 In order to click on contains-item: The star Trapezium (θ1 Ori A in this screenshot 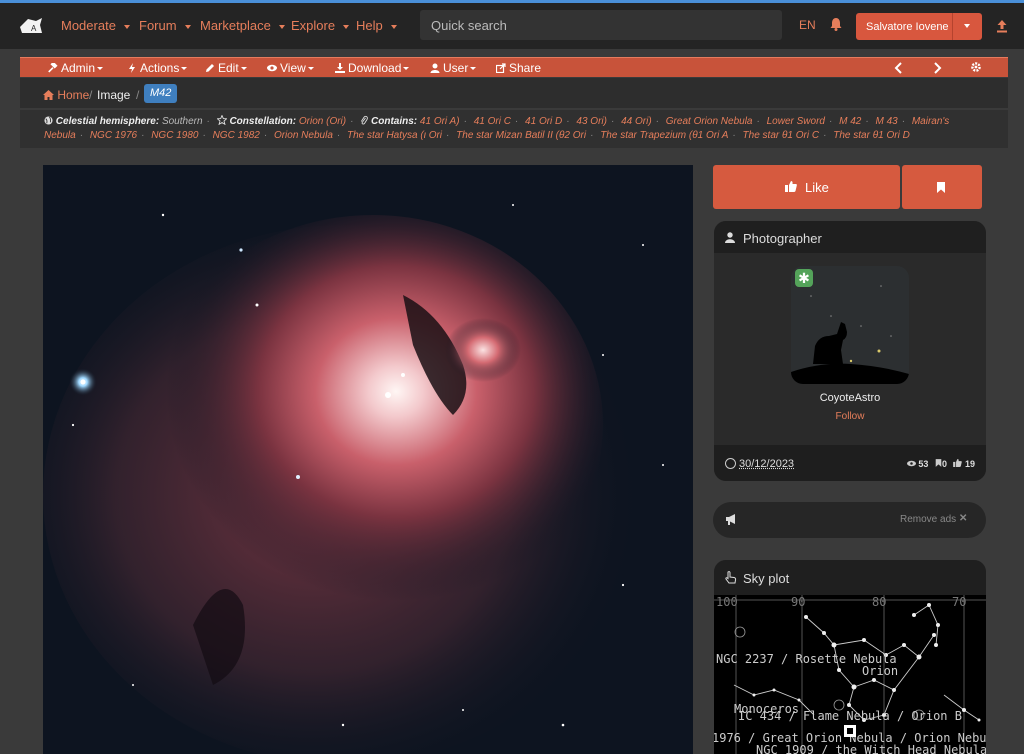, I will do `click(664, 135)`.